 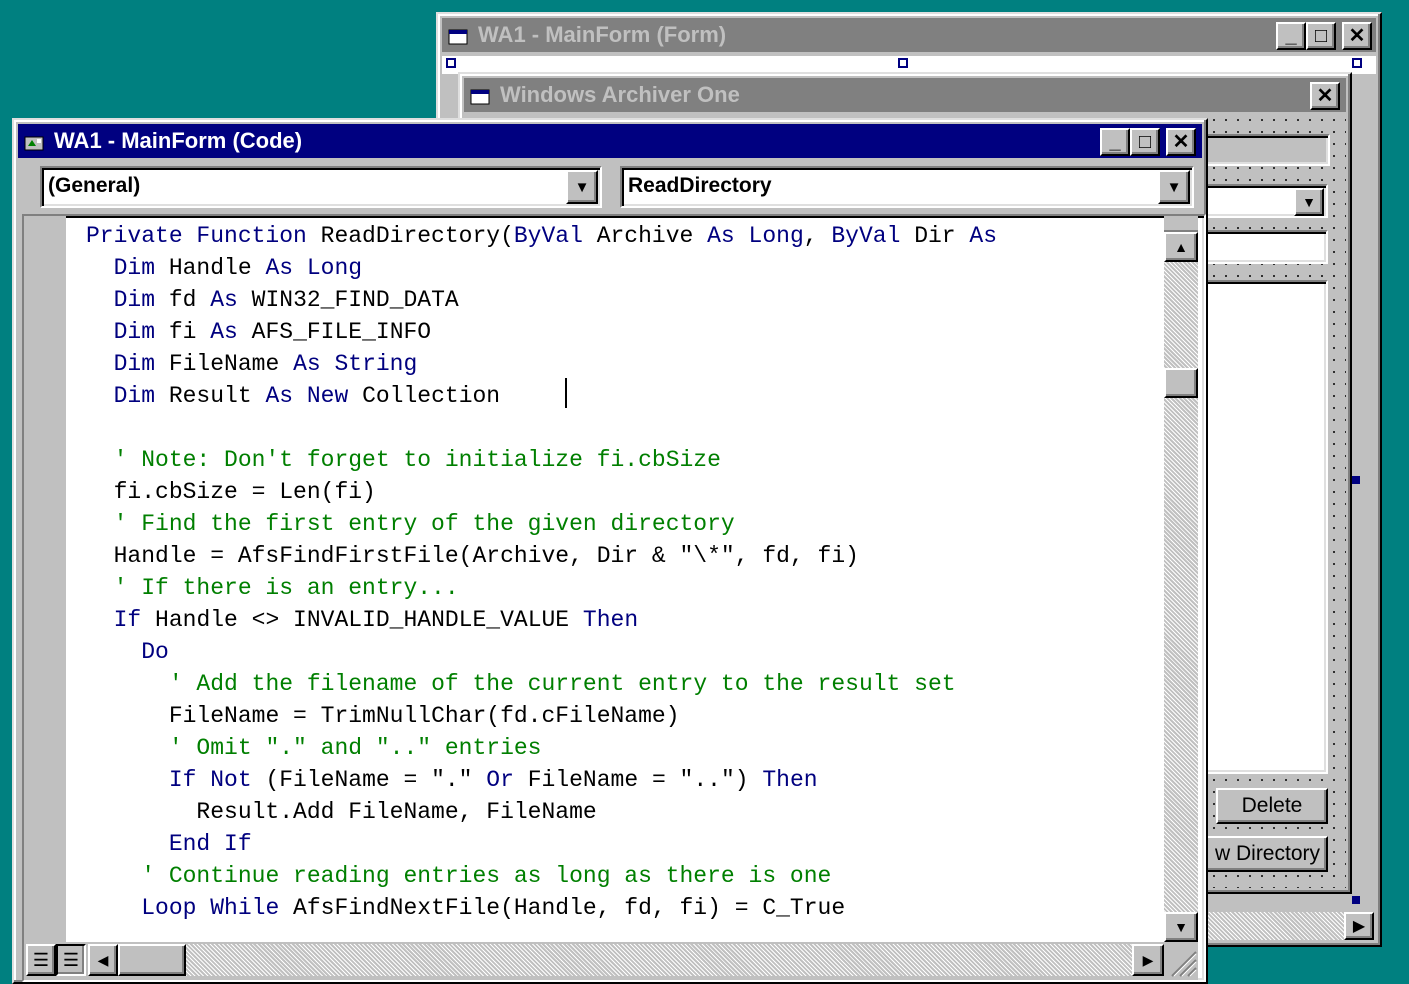 What do you see at coordinates (1264, 247) in the screenshot?
I see `filter-textbox` at bounding box center [1264, 247].